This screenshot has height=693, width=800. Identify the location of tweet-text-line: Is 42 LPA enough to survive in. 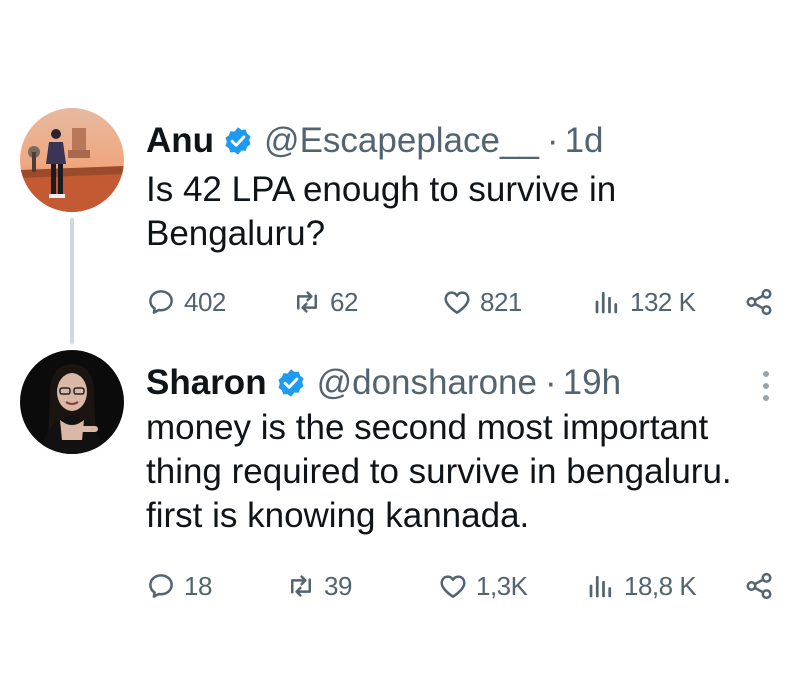
(381, 189).